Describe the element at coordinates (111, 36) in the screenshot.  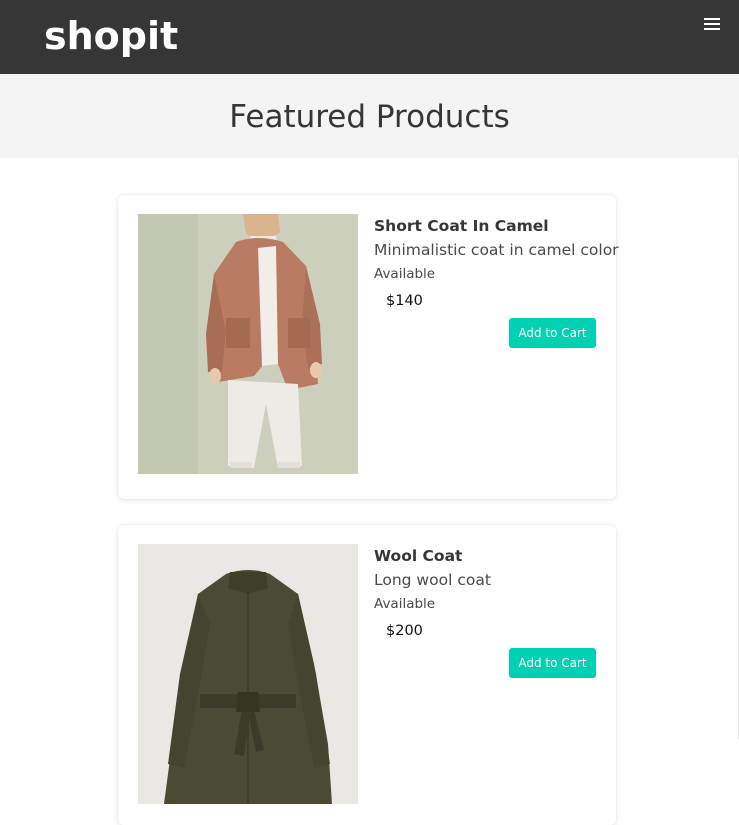
I see `brand-logo: shopit` at that location.